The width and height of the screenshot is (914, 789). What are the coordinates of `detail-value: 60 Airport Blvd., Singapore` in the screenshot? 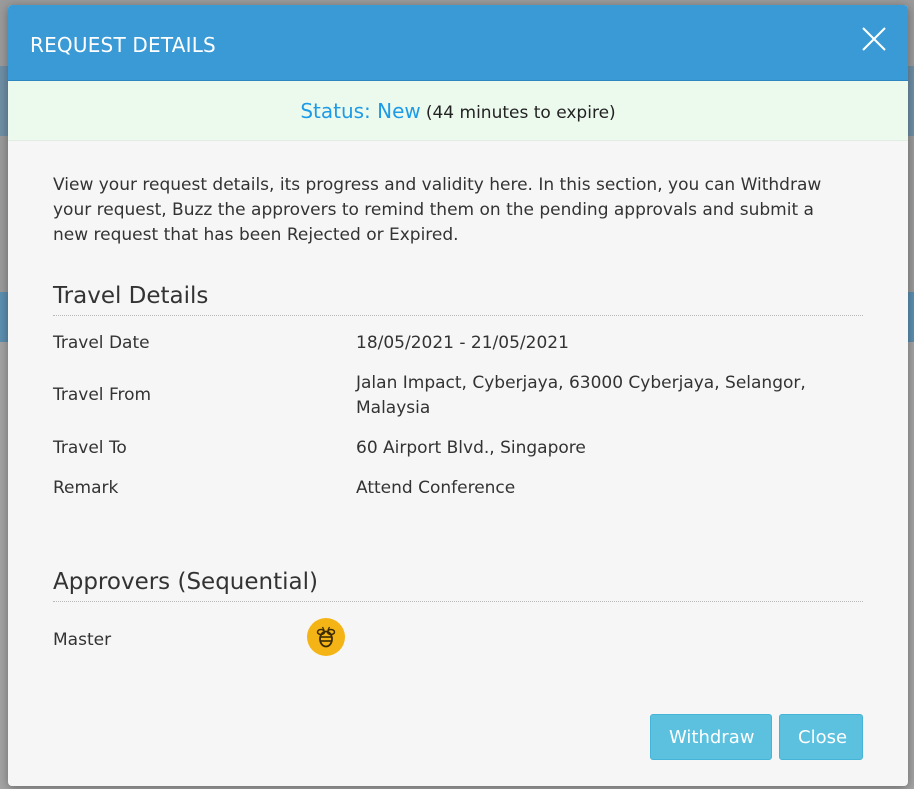 It's located at (471, 448).